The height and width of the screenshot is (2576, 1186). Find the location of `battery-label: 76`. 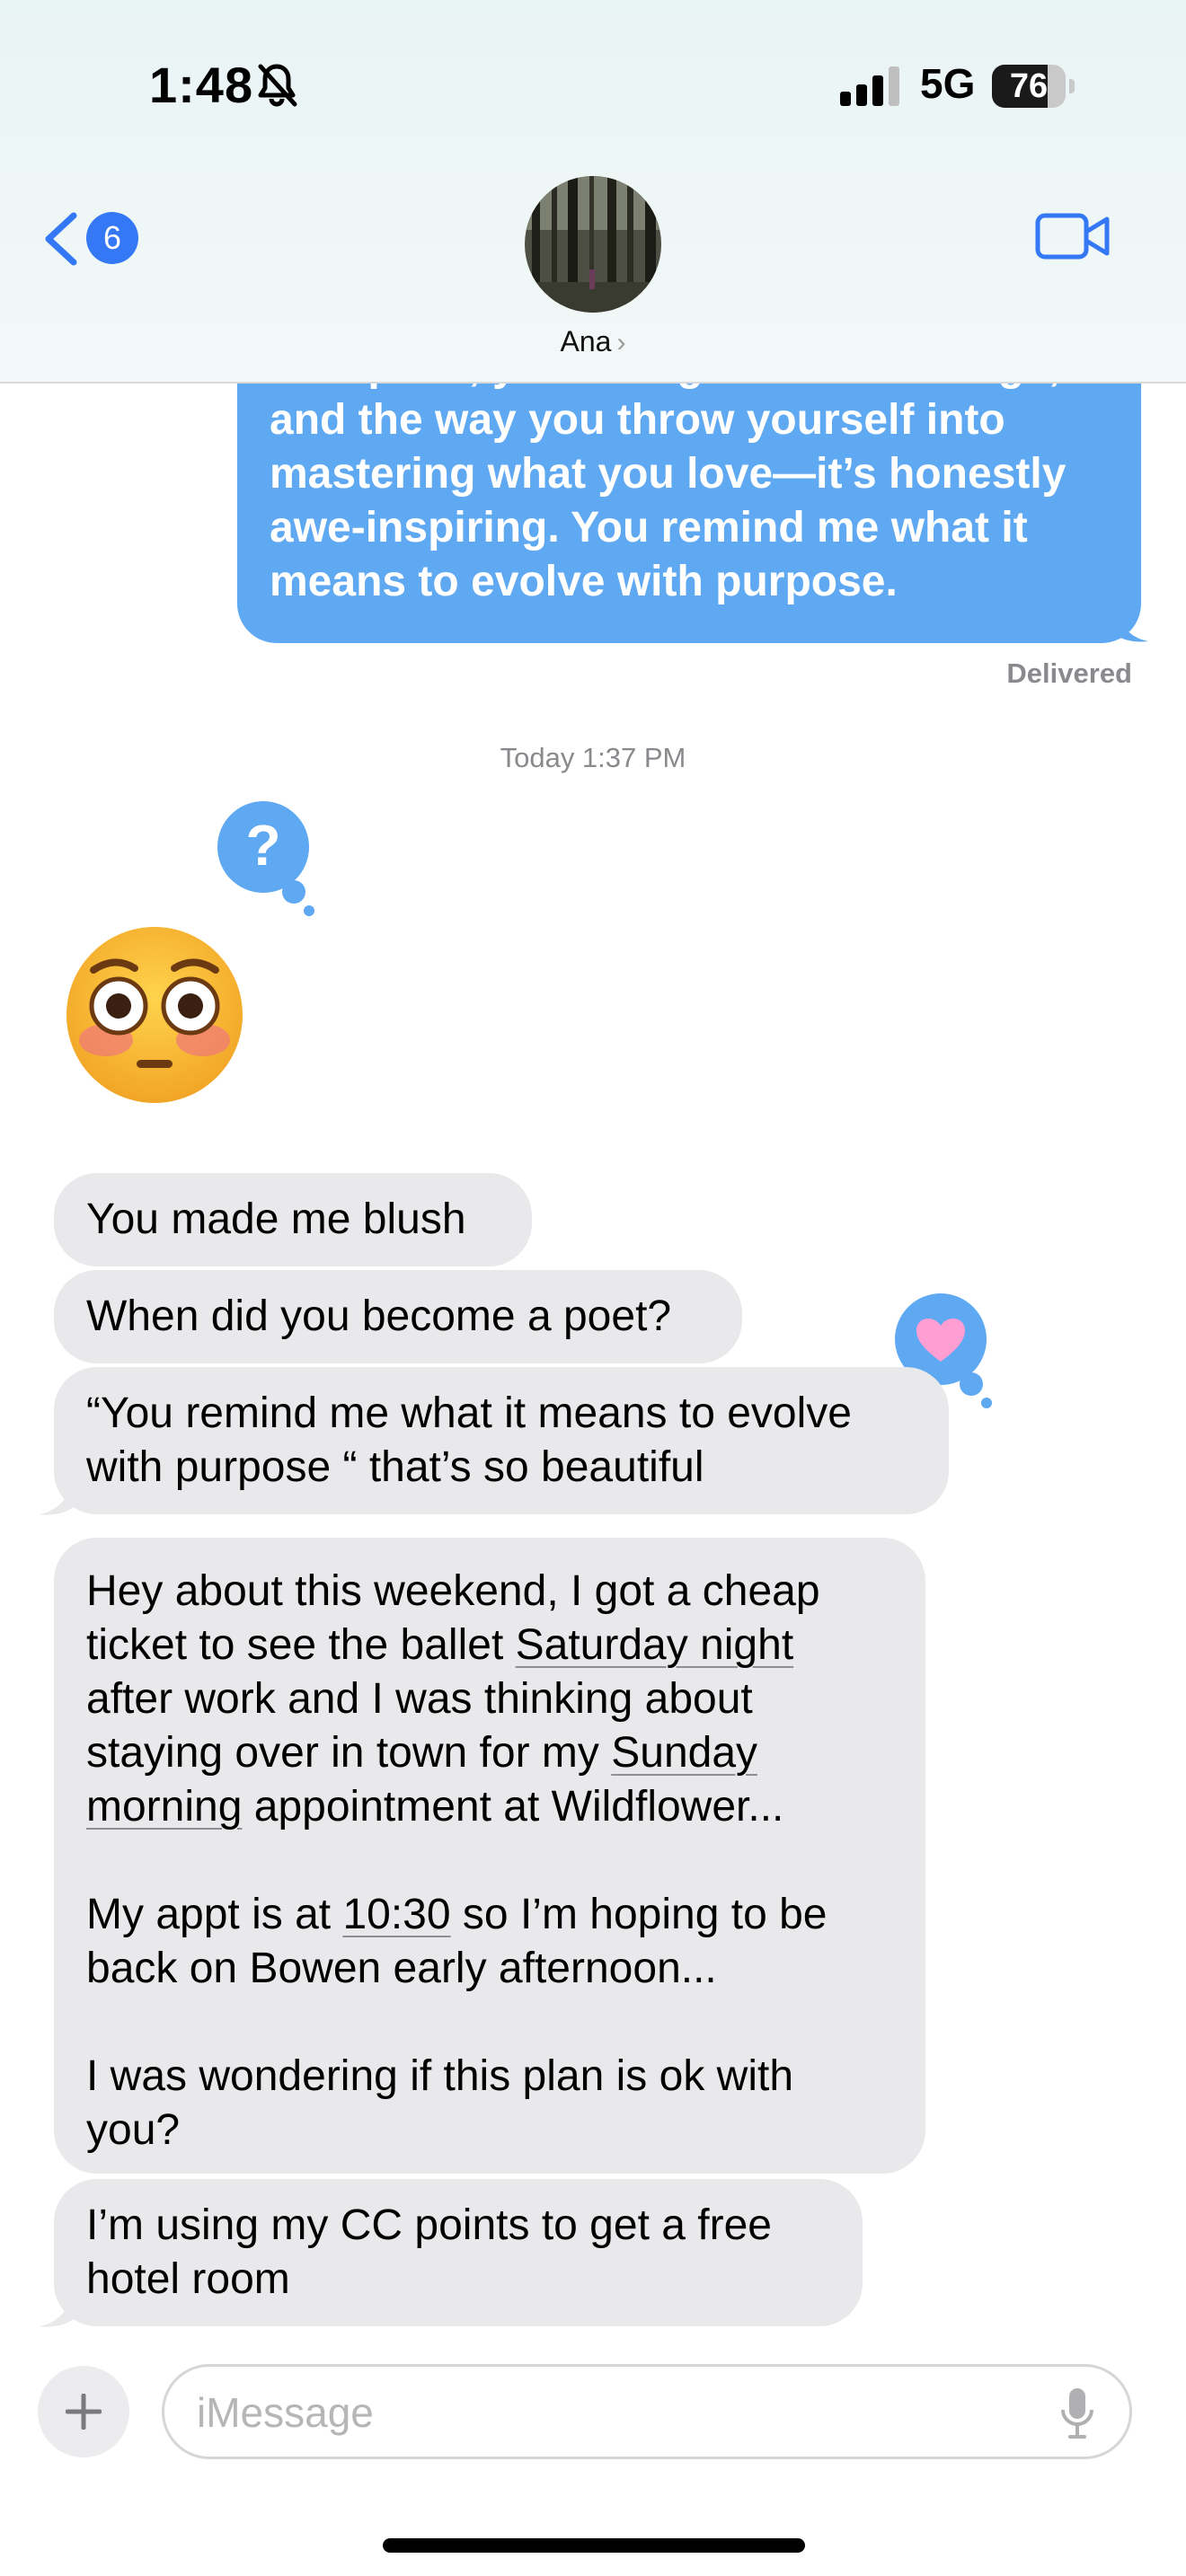

battery-label: 76 is located at coordinates (1029, 86).